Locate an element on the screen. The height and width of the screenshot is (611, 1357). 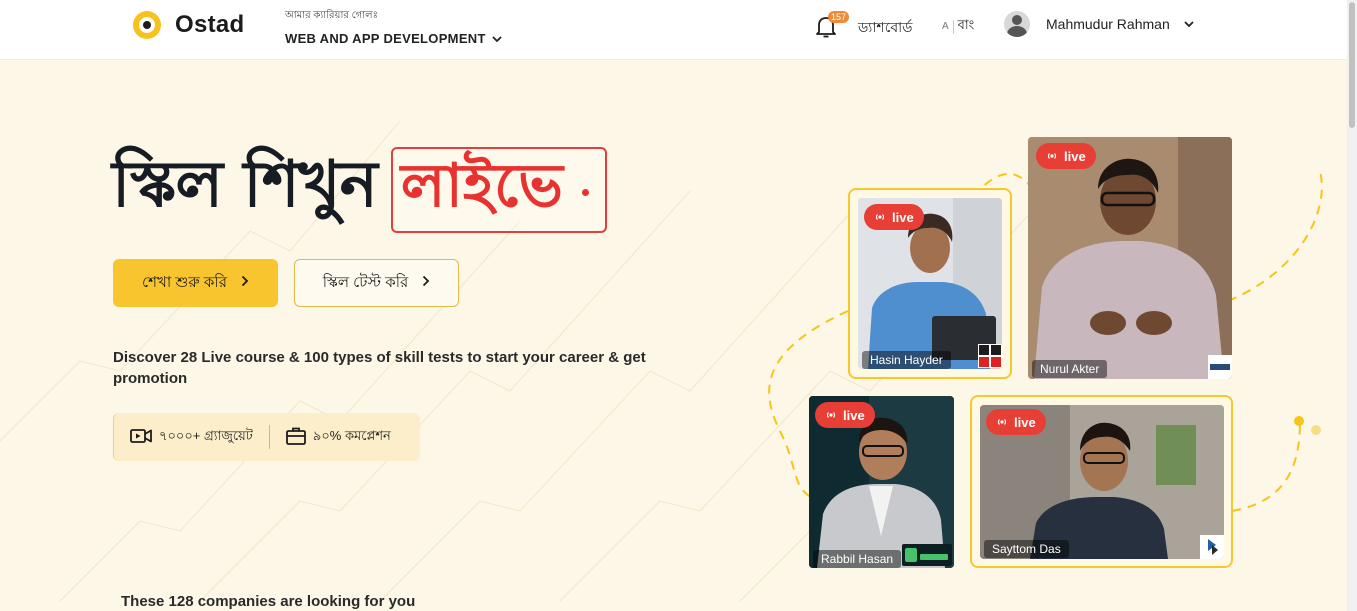
notification-button: 157 is located at coordinates (832, 25).